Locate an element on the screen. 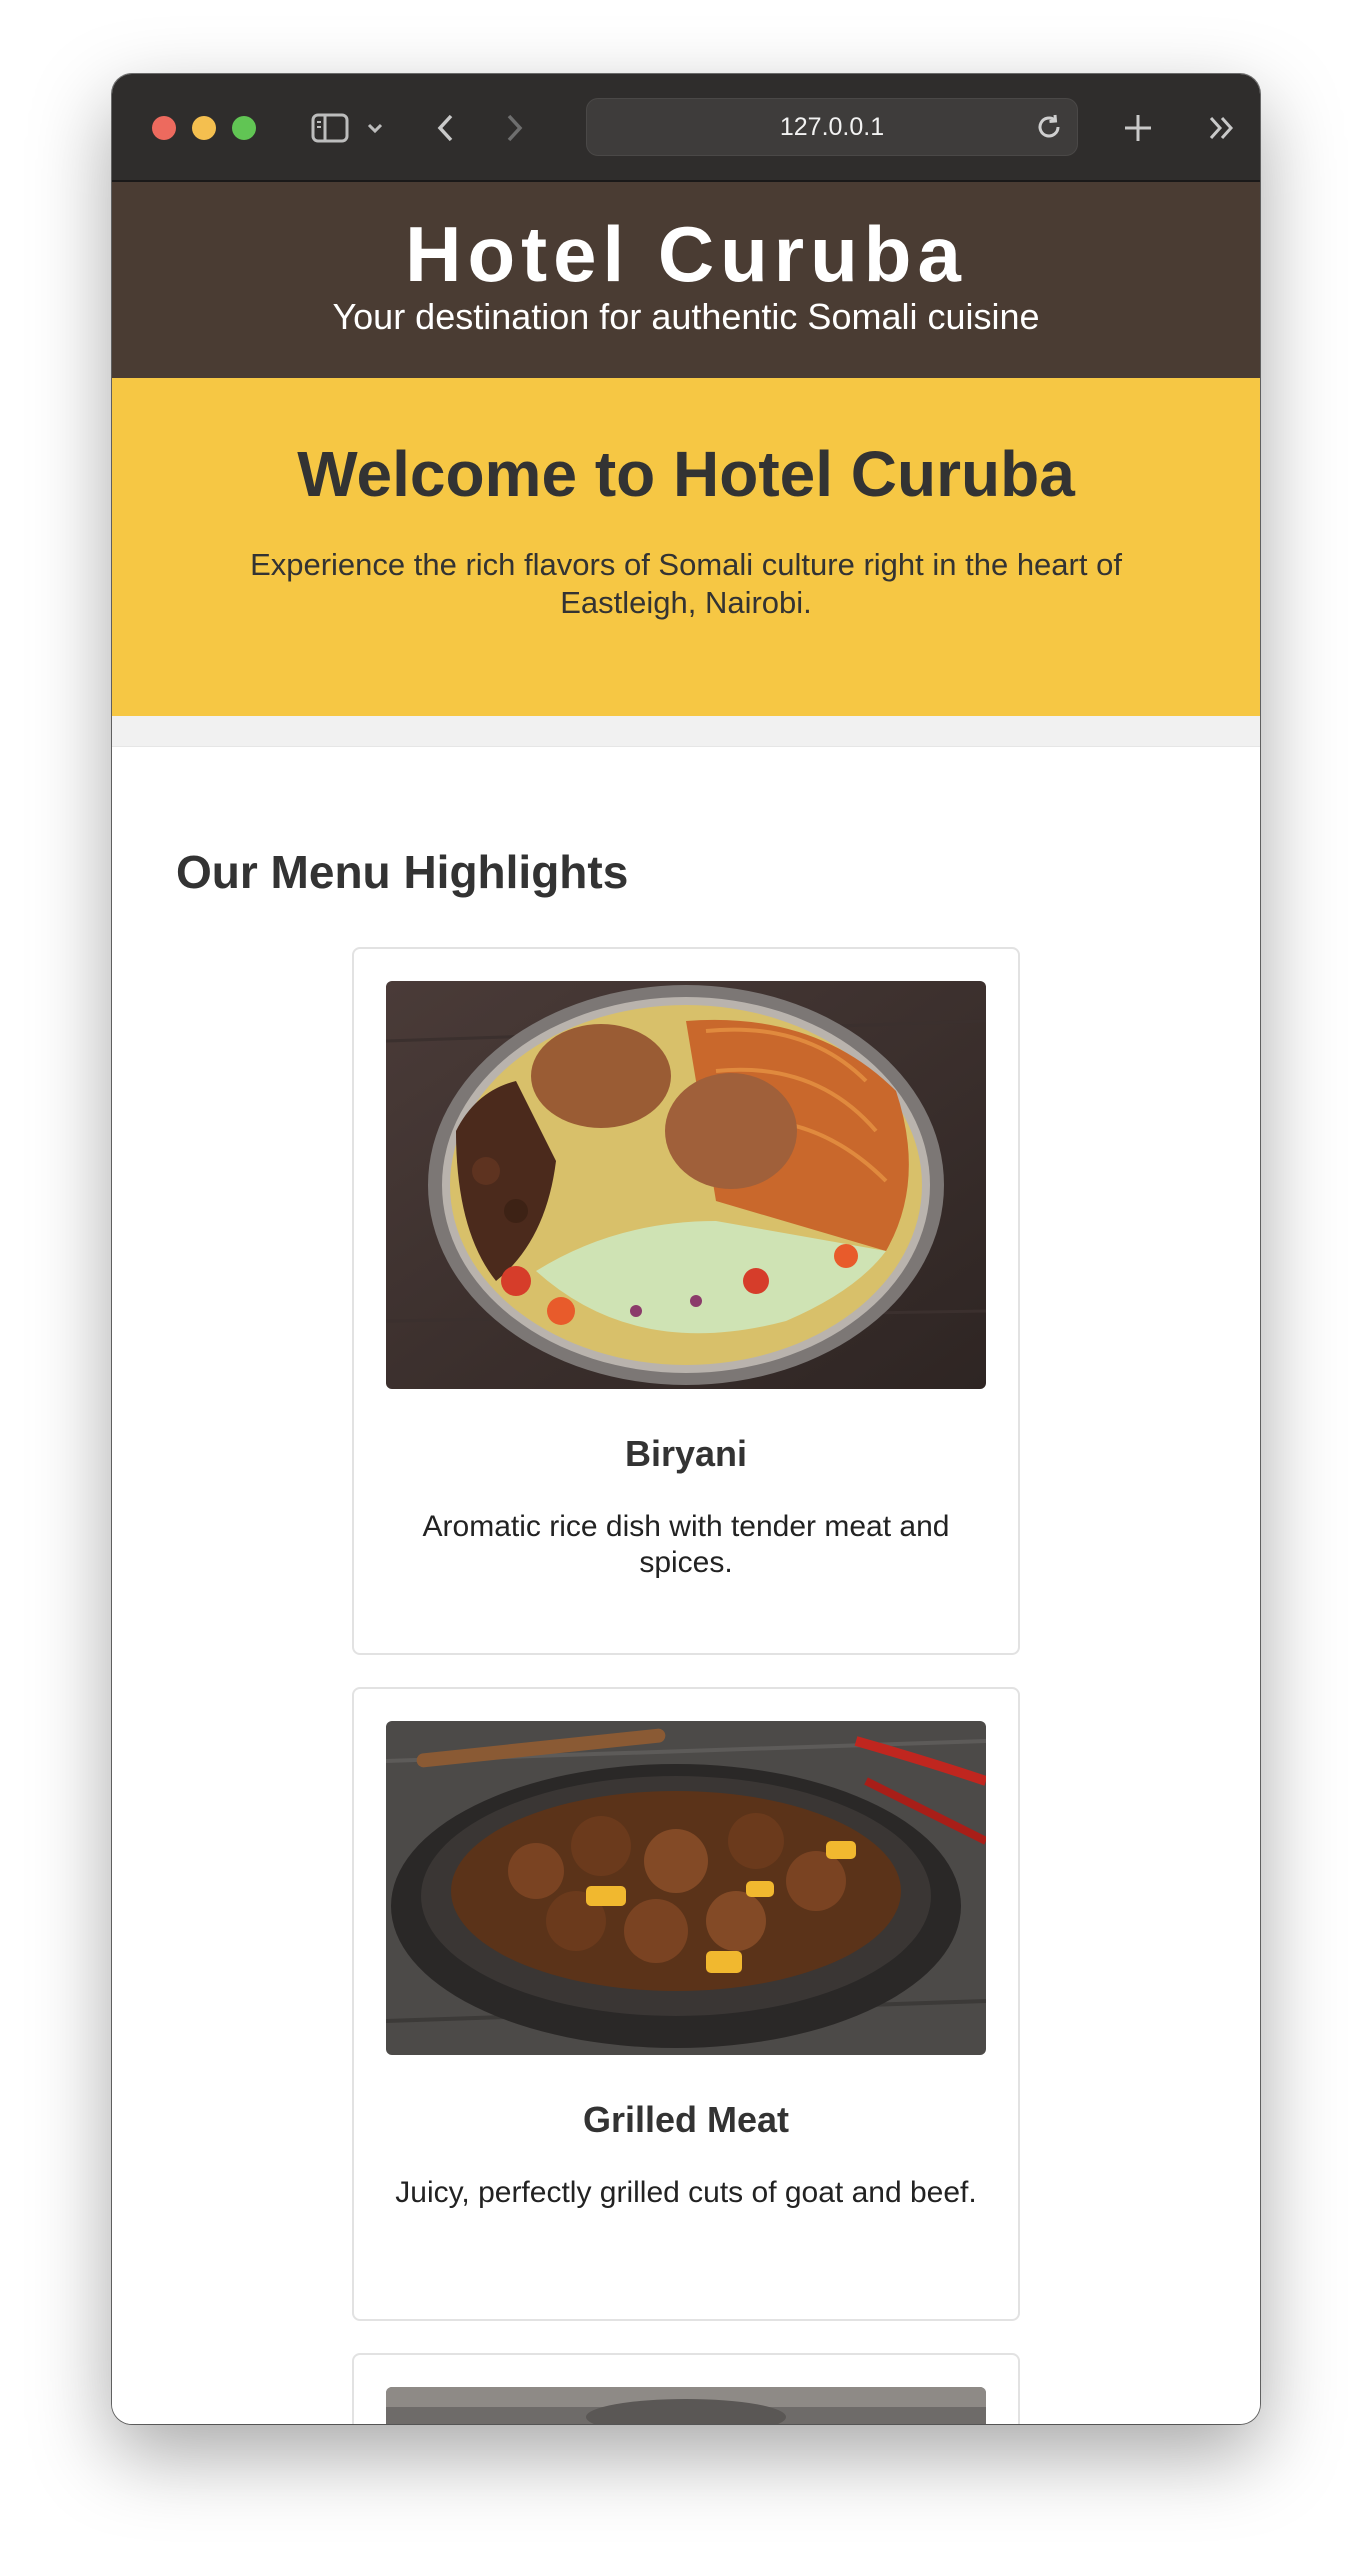 Image resolution: width=1372 pixels, height=2572 pixels. url-text: 127.0.0.1 is located at coordinates (832, 126).